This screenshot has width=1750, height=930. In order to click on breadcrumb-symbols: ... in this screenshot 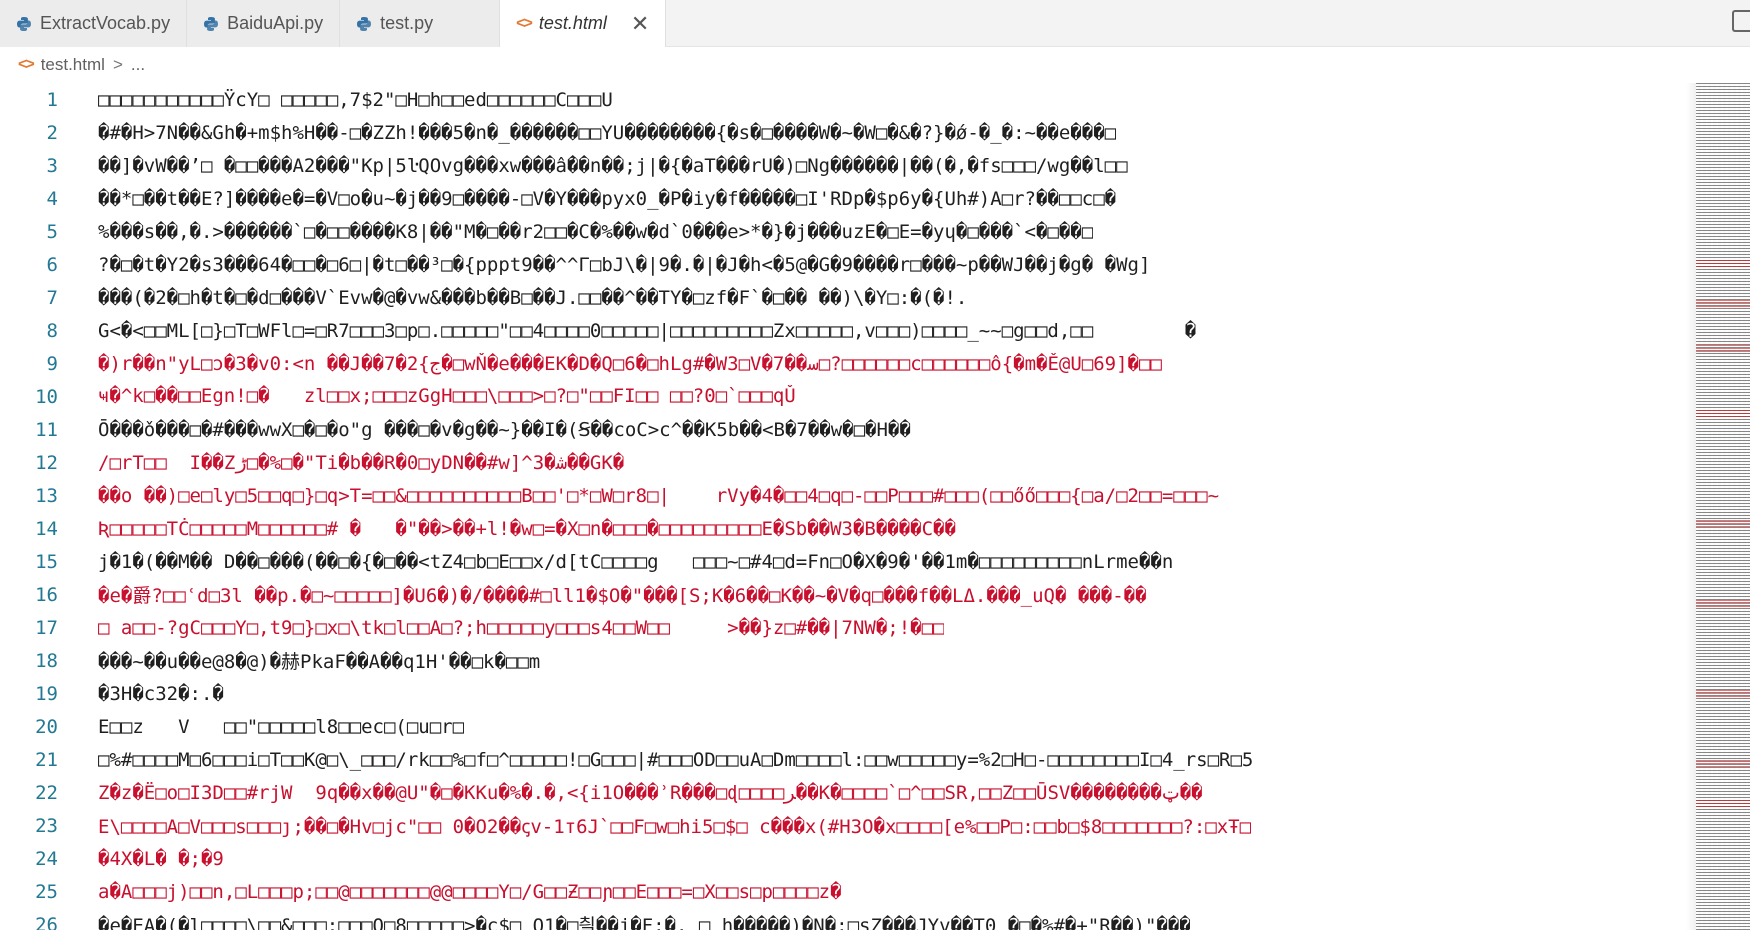, I will do `click(138, 65)`.